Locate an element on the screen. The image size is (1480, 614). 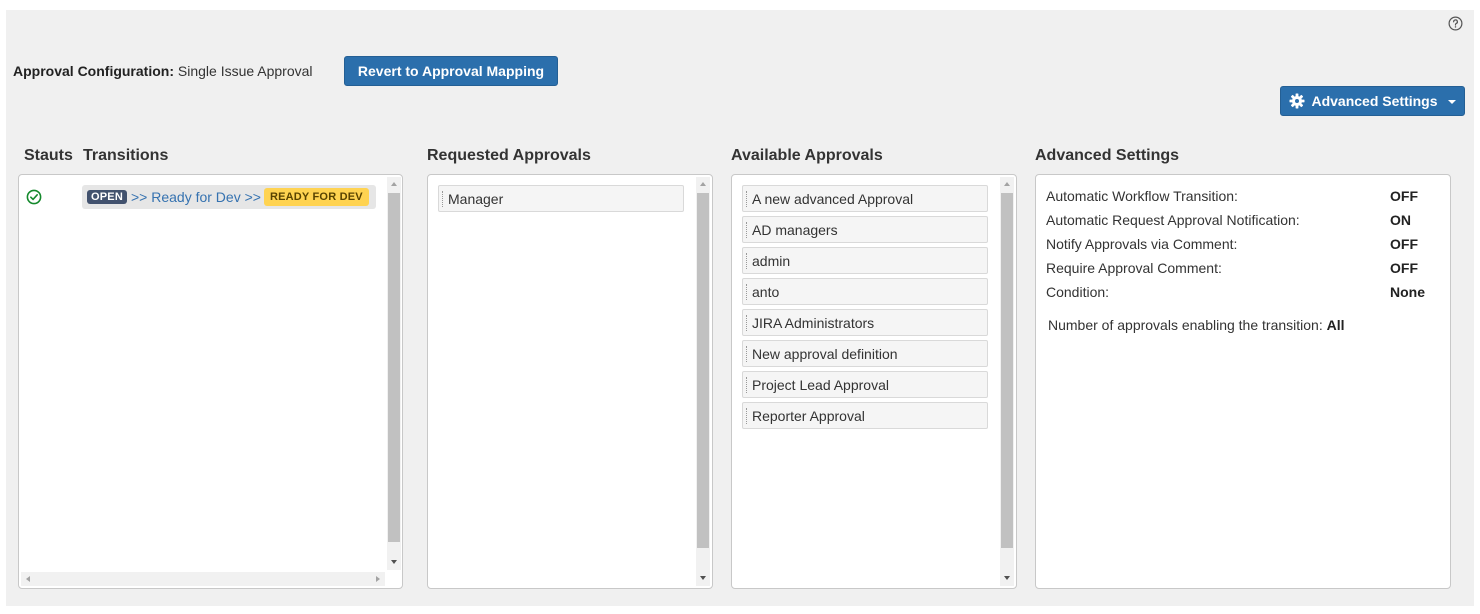
transitions-horizontal-scrollbar is located at coordinates (203, 579).